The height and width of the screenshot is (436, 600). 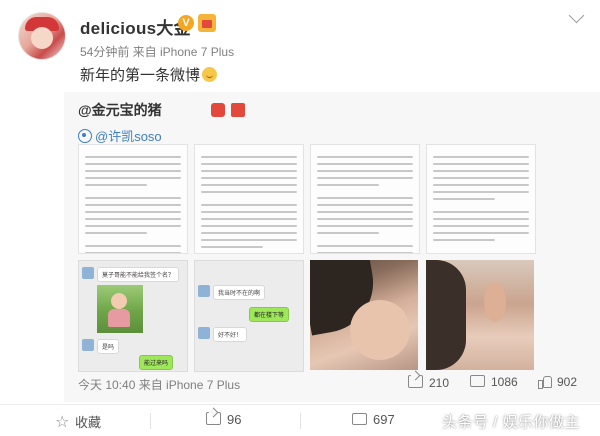 I want to click on red-envelope-icon, so click(x=238, y=109).